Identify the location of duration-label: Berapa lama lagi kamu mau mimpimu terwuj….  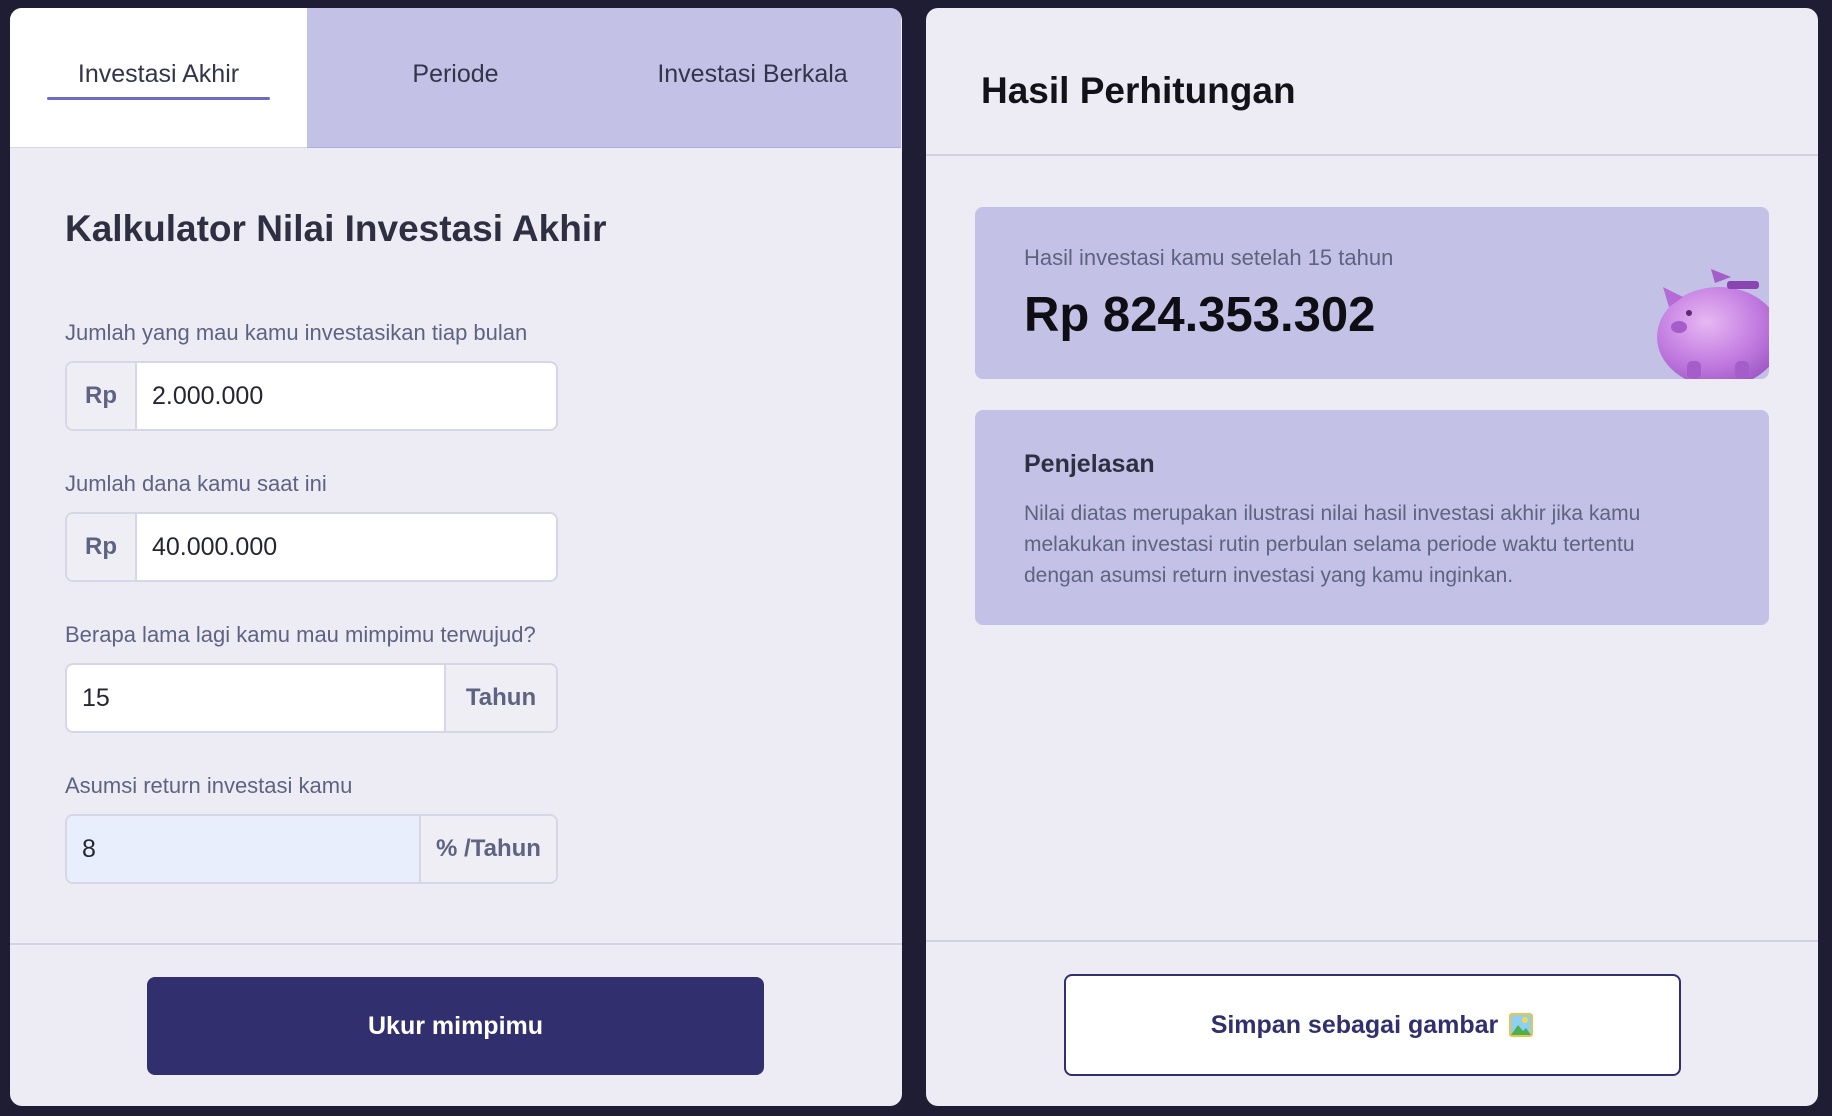
(300, 634).